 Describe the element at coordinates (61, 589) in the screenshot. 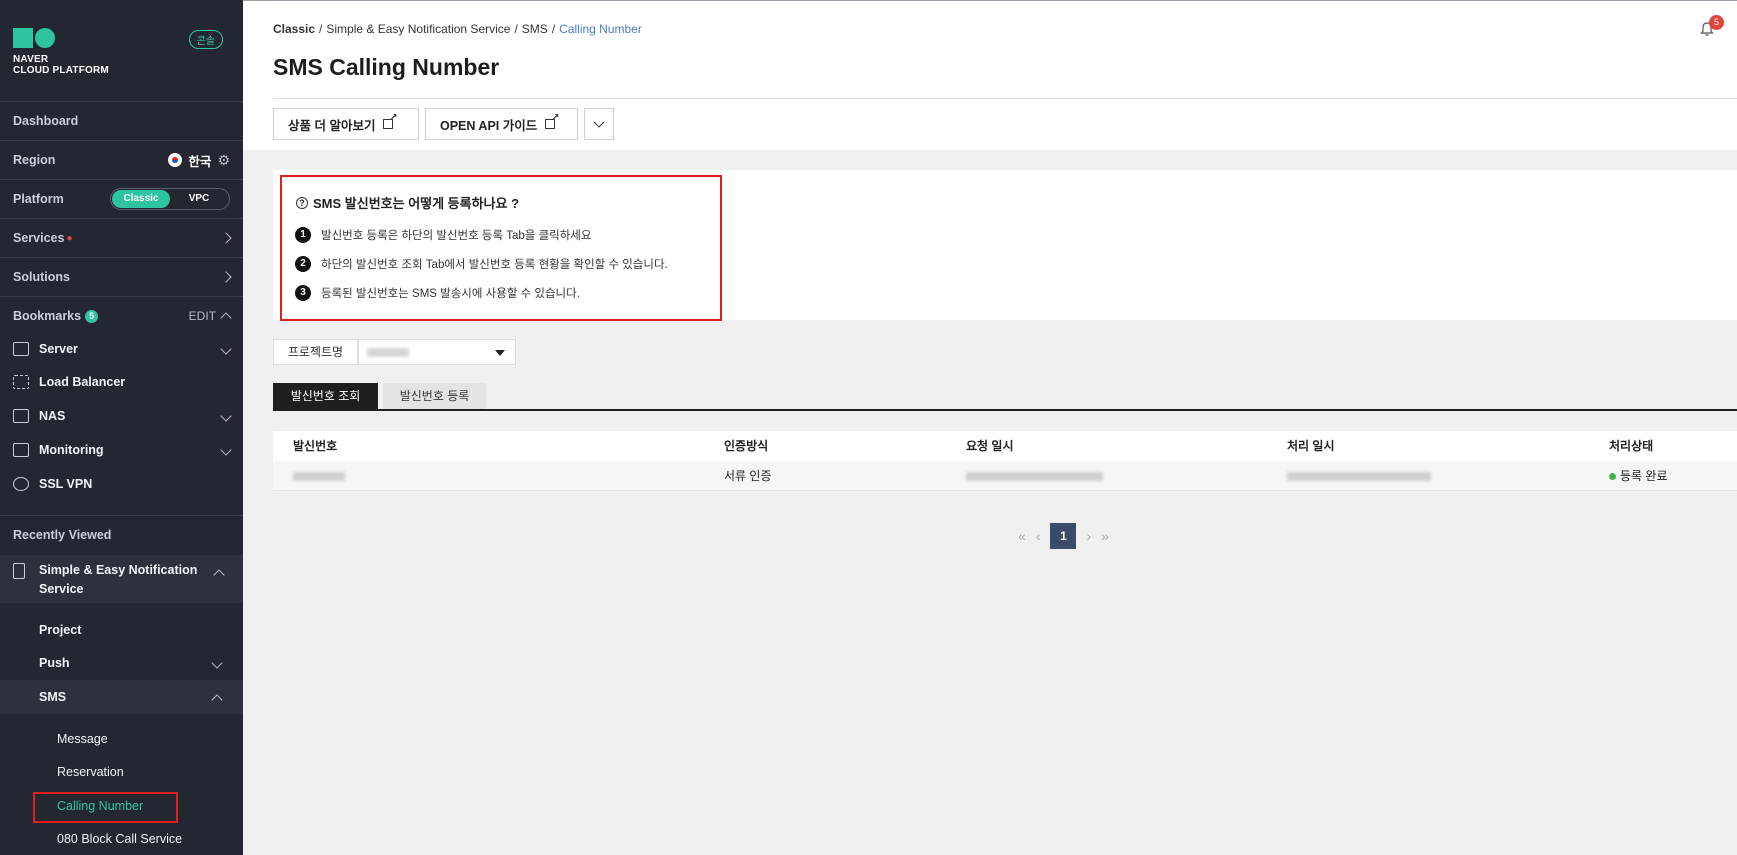

I see `recent-item-label-line2: Service` at that location.